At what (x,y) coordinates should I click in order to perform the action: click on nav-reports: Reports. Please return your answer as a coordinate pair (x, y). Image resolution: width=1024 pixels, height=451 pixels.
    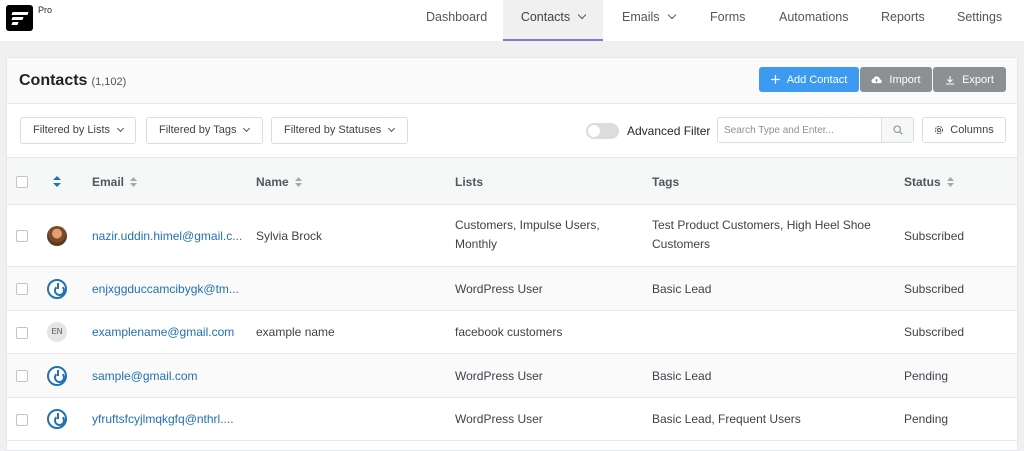
    Looking at the image, I should click on (903, 20).